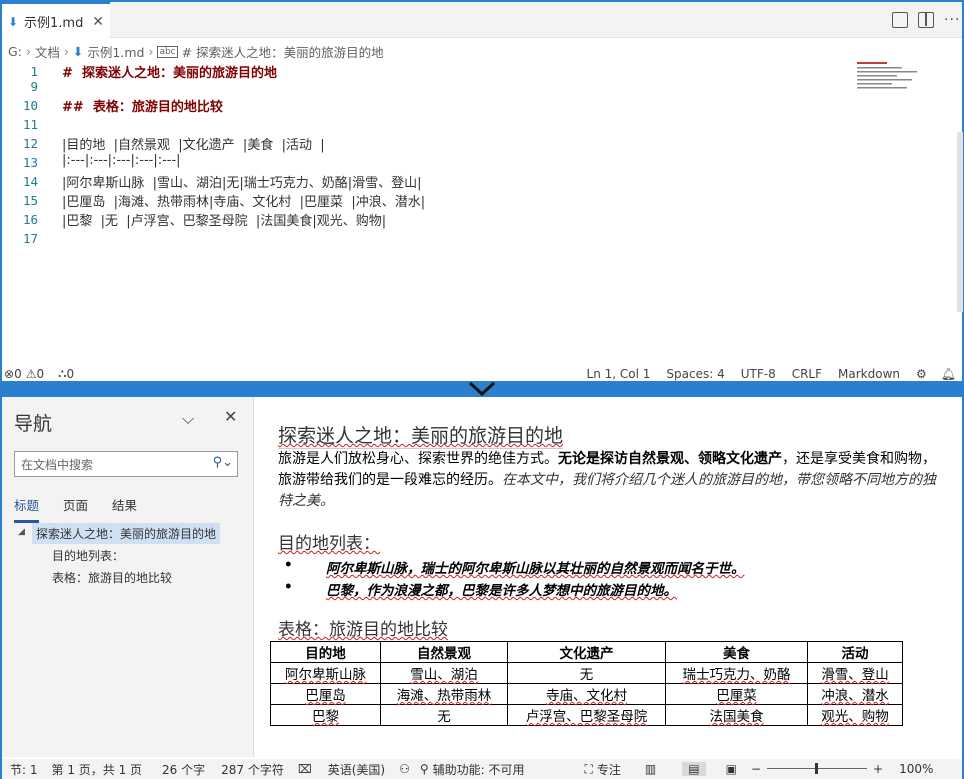  I want to click on line-number: 10, so click(30, 105).